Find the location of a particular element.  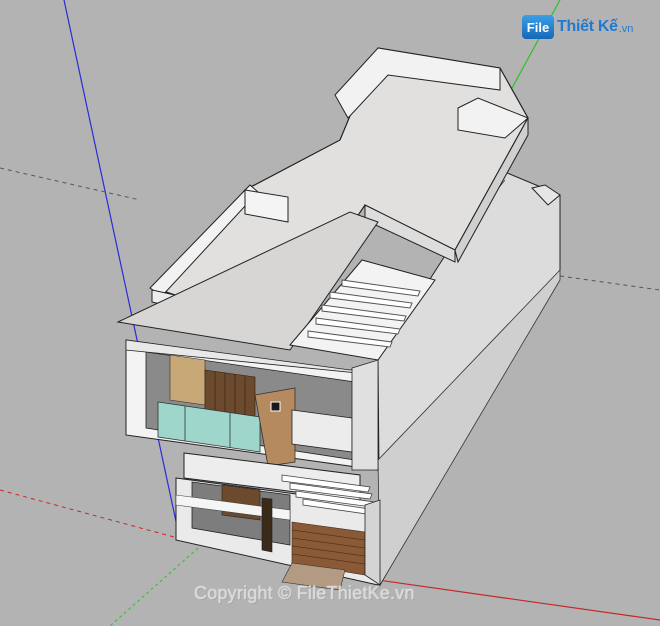

copyright-watermark: Copyright © FileThietKe.vn is located at coordinates (304, 593).